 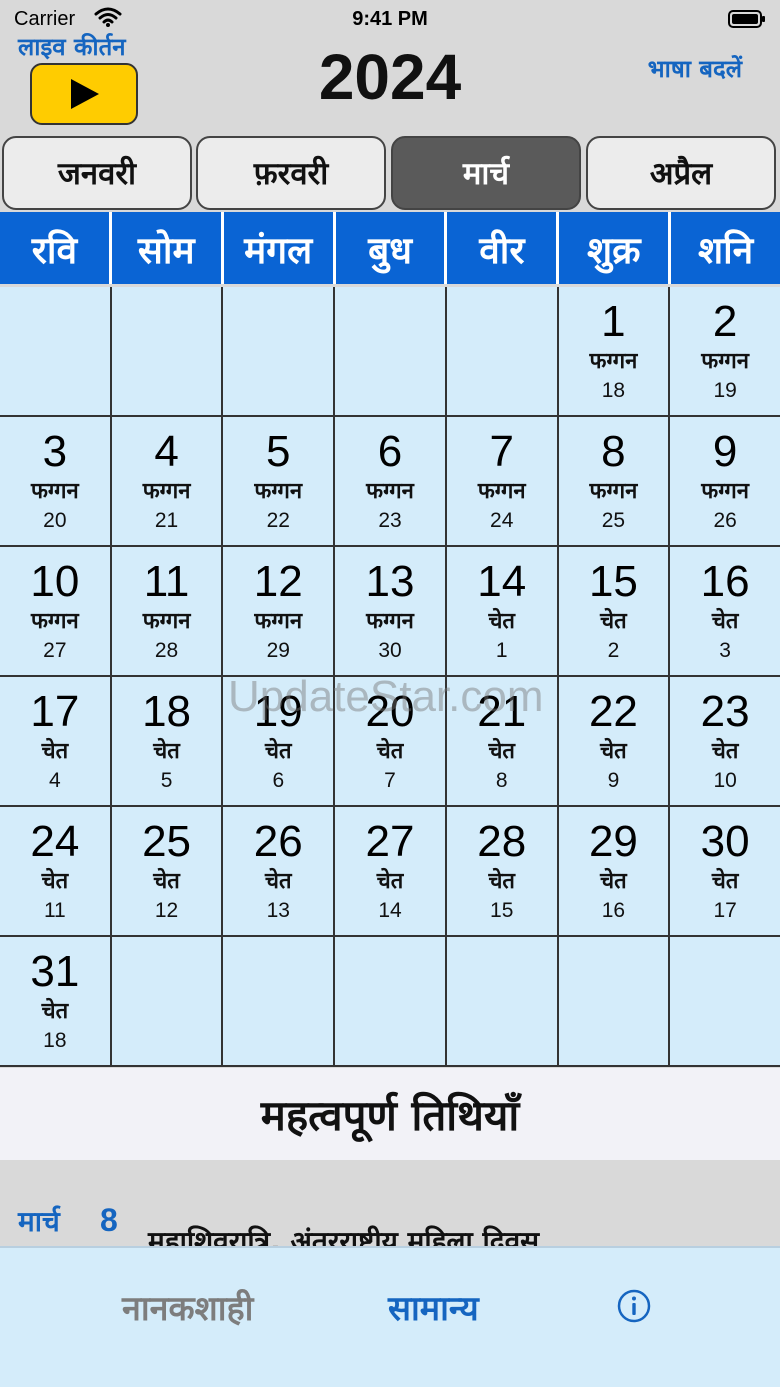 I want to click on battery-icon, so click(x=746, y=19).